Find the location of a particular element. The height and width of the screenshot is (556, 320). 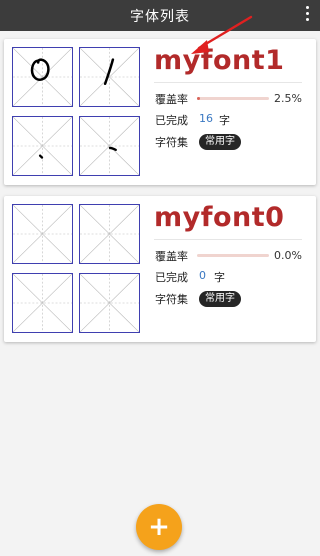

completed-count: 16 is located at coordinates (206, 118).